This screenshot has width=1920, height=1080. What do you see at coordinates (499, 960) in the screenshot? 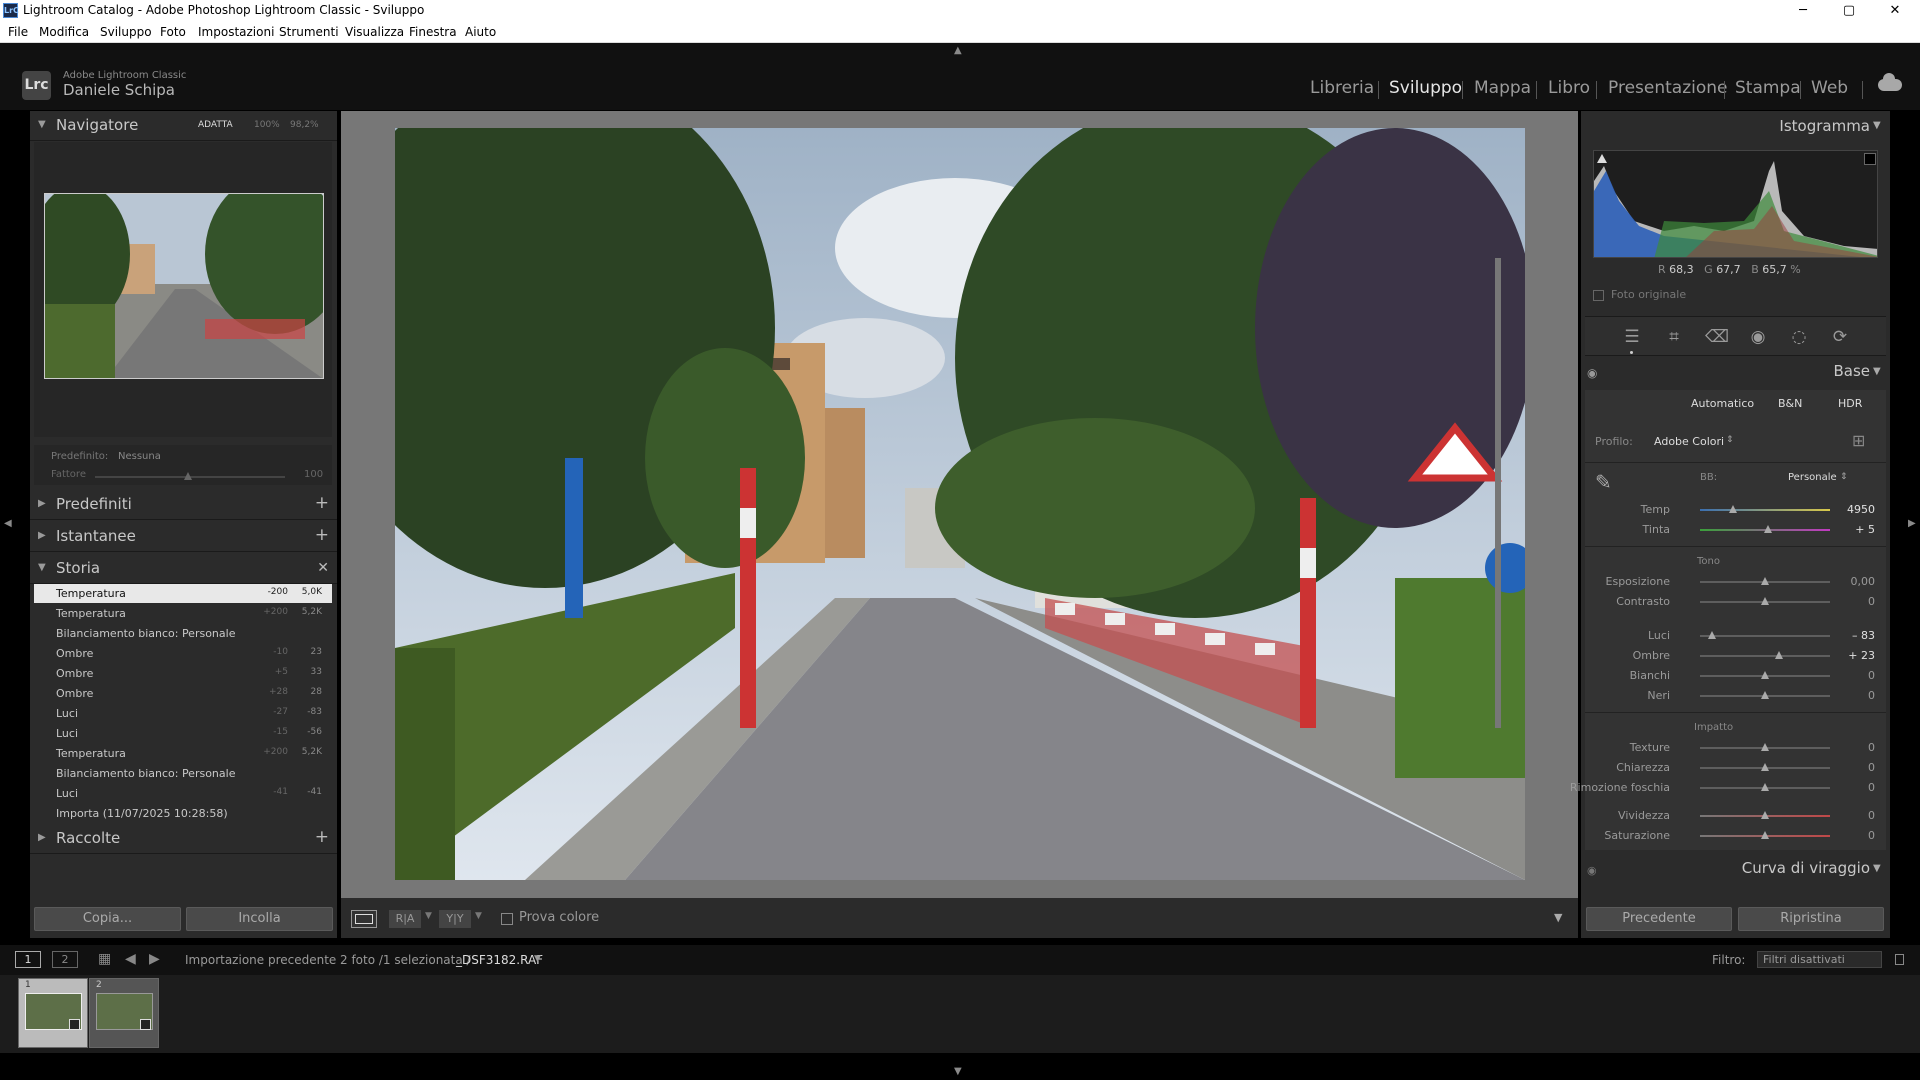
I see `file-name: _DSF3182.RAF` at bounding box center [499, 960].